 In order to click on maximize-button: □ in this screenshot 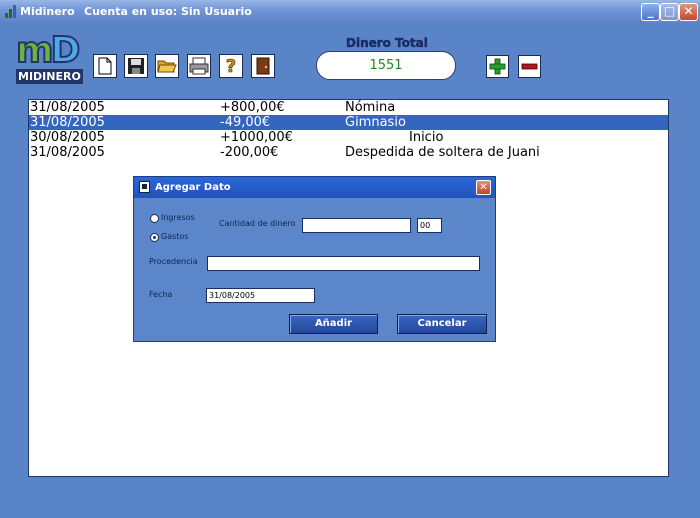, I will do `click(669, 12)`.